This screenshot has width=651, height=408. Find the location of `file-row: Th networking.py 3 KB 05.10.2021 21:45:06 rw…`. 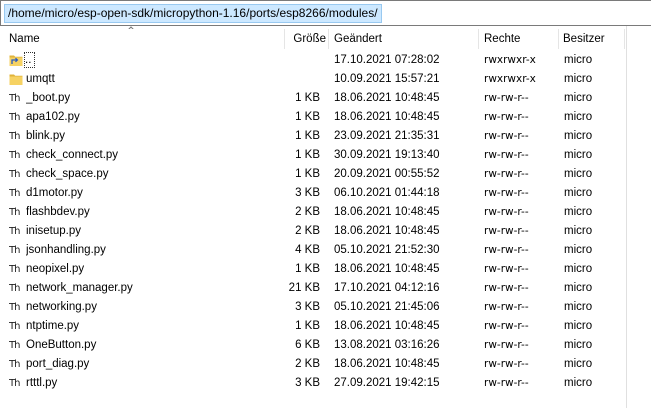

file-row: Th networking.py 3 KB 05.10.2021 21:45:06 rw… is located at coordinates (325, 307).